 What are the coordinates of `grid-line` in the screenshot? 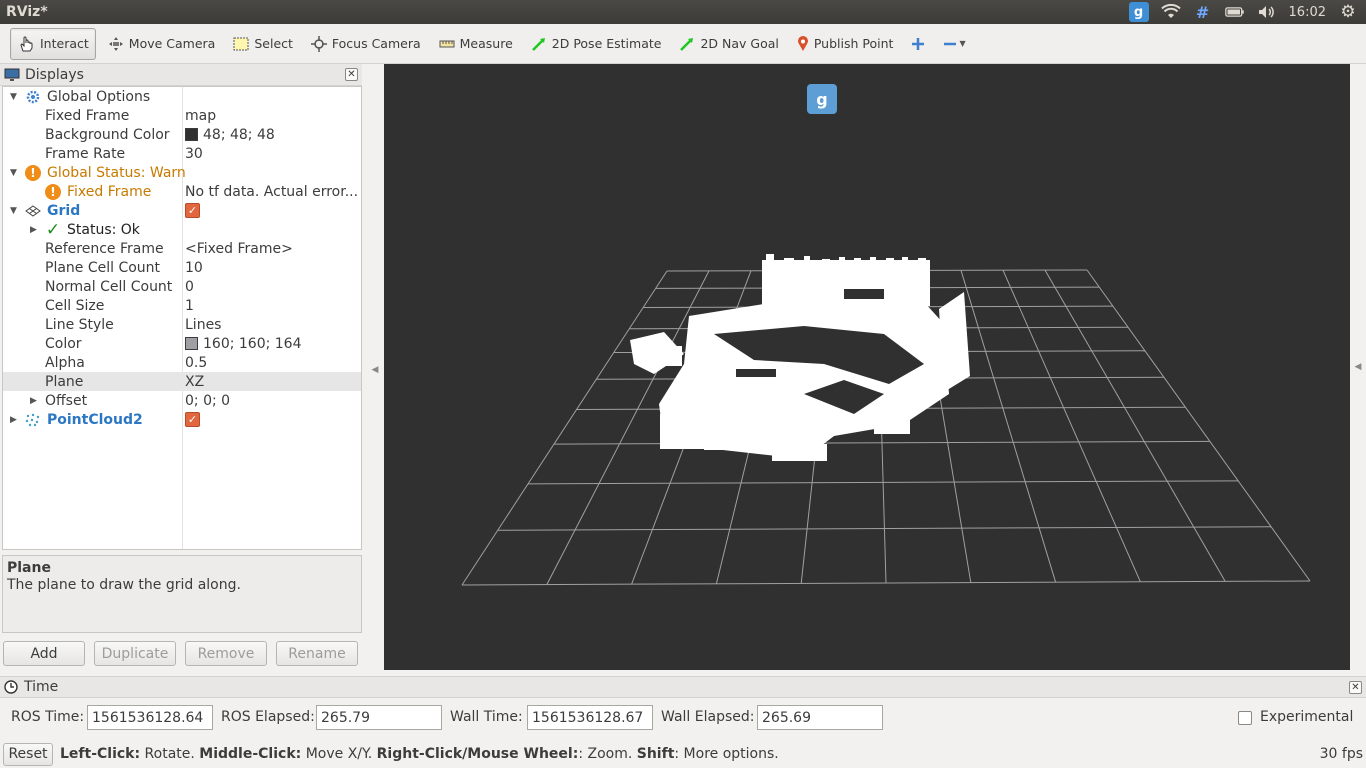 It's located at (1008, 426).